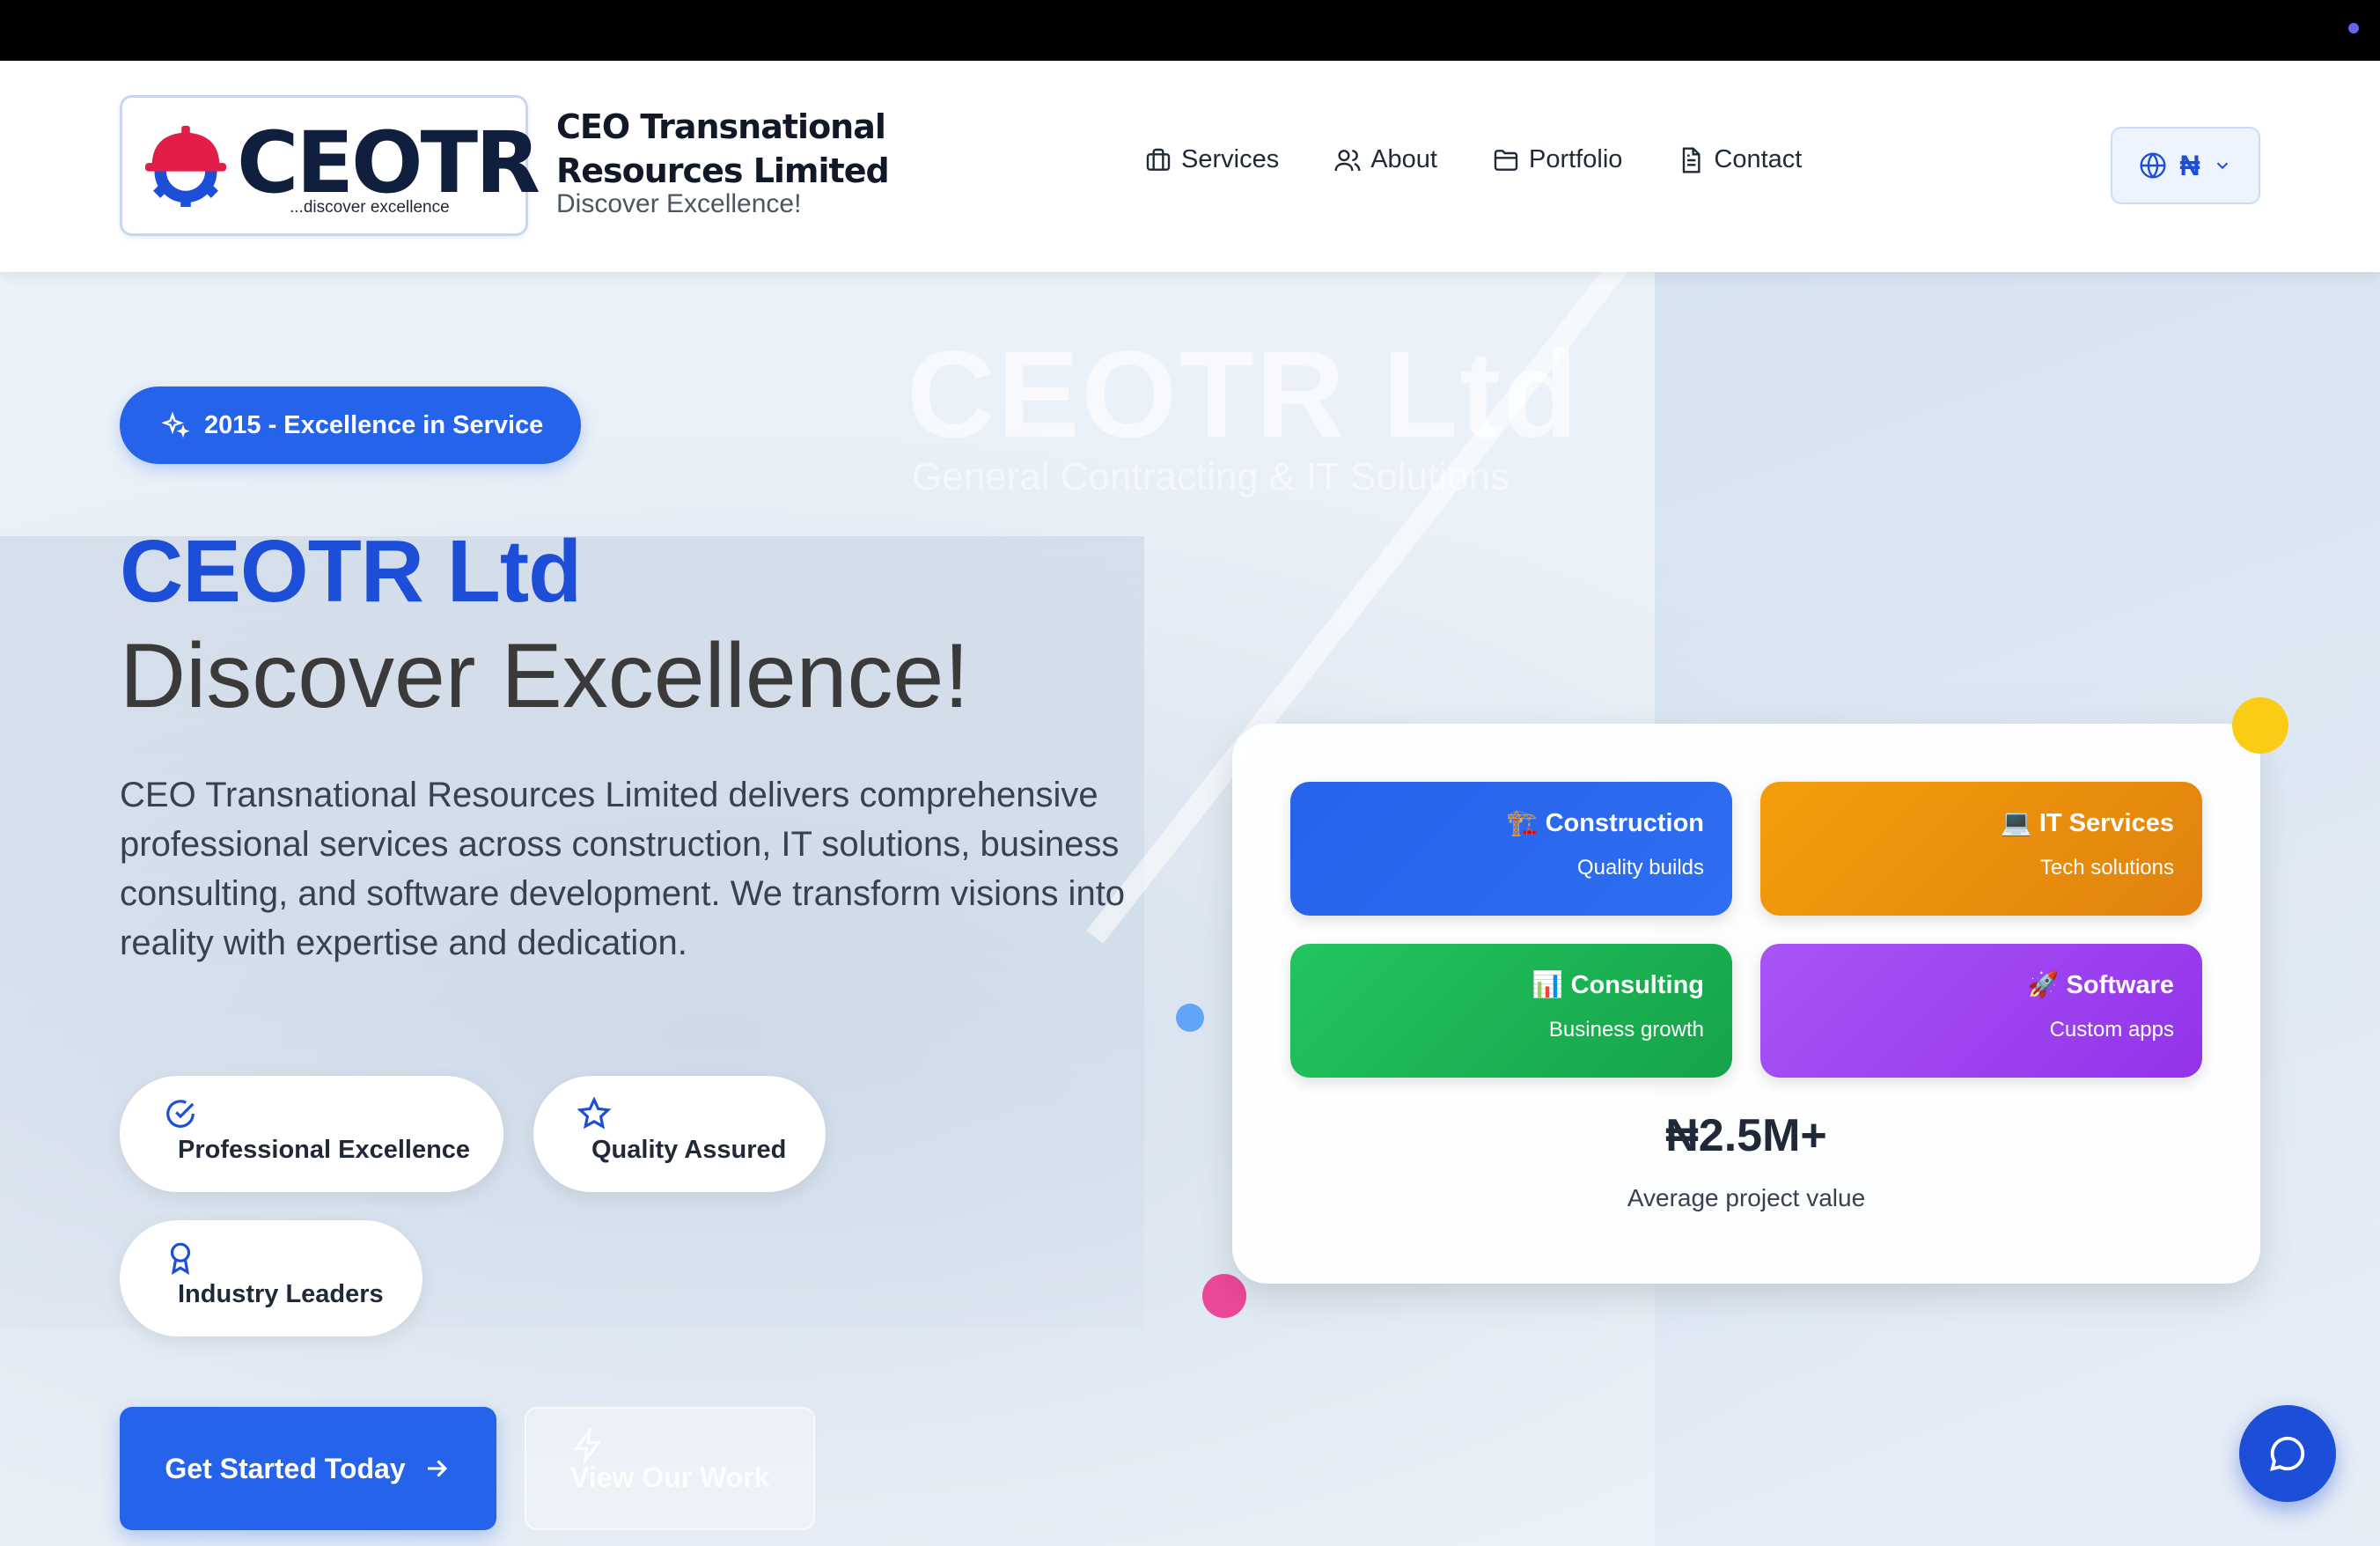 The height and width of the screenshot is (1546, 2380). What do you see at coordinates (1626, 1030) in the screenshot?
I see `tile-subtitle: Business growth` at bounding box center [1626, 1030].